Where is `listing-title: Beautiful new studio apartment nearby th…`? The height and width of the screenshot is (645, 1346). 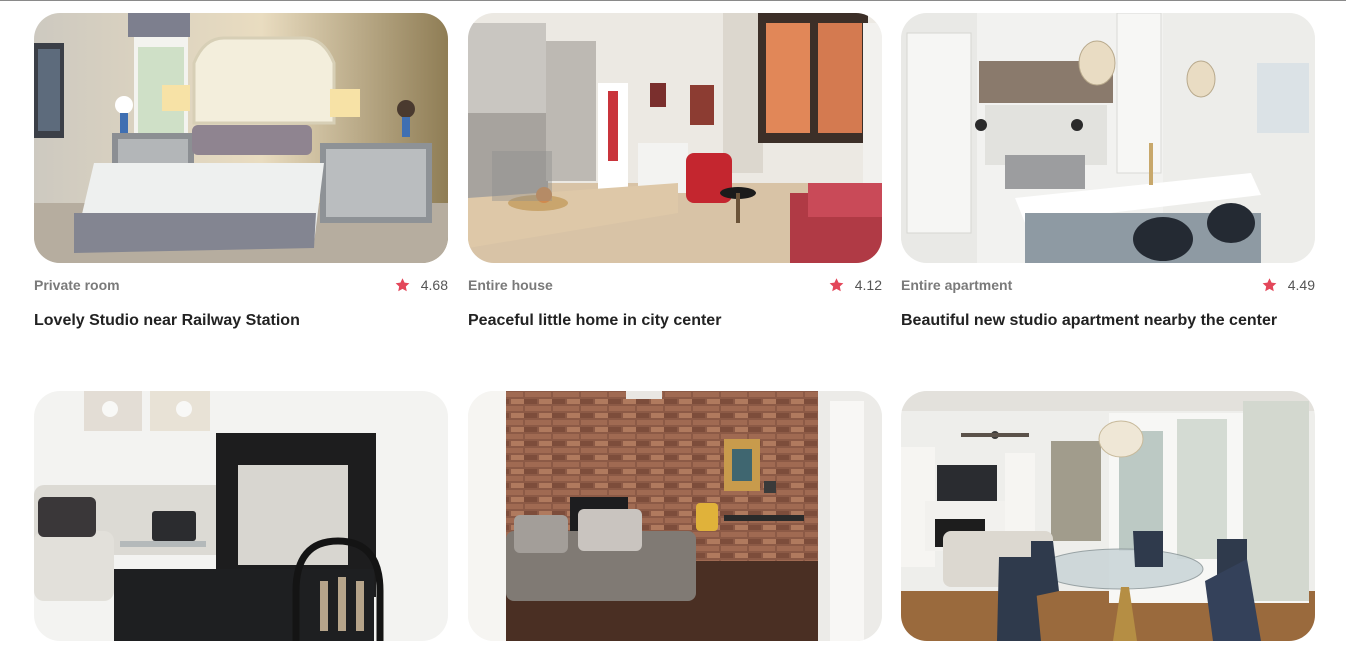 listing-title: Beautiful new studio apartment nearby th… is located at coordinates (1089, 321).